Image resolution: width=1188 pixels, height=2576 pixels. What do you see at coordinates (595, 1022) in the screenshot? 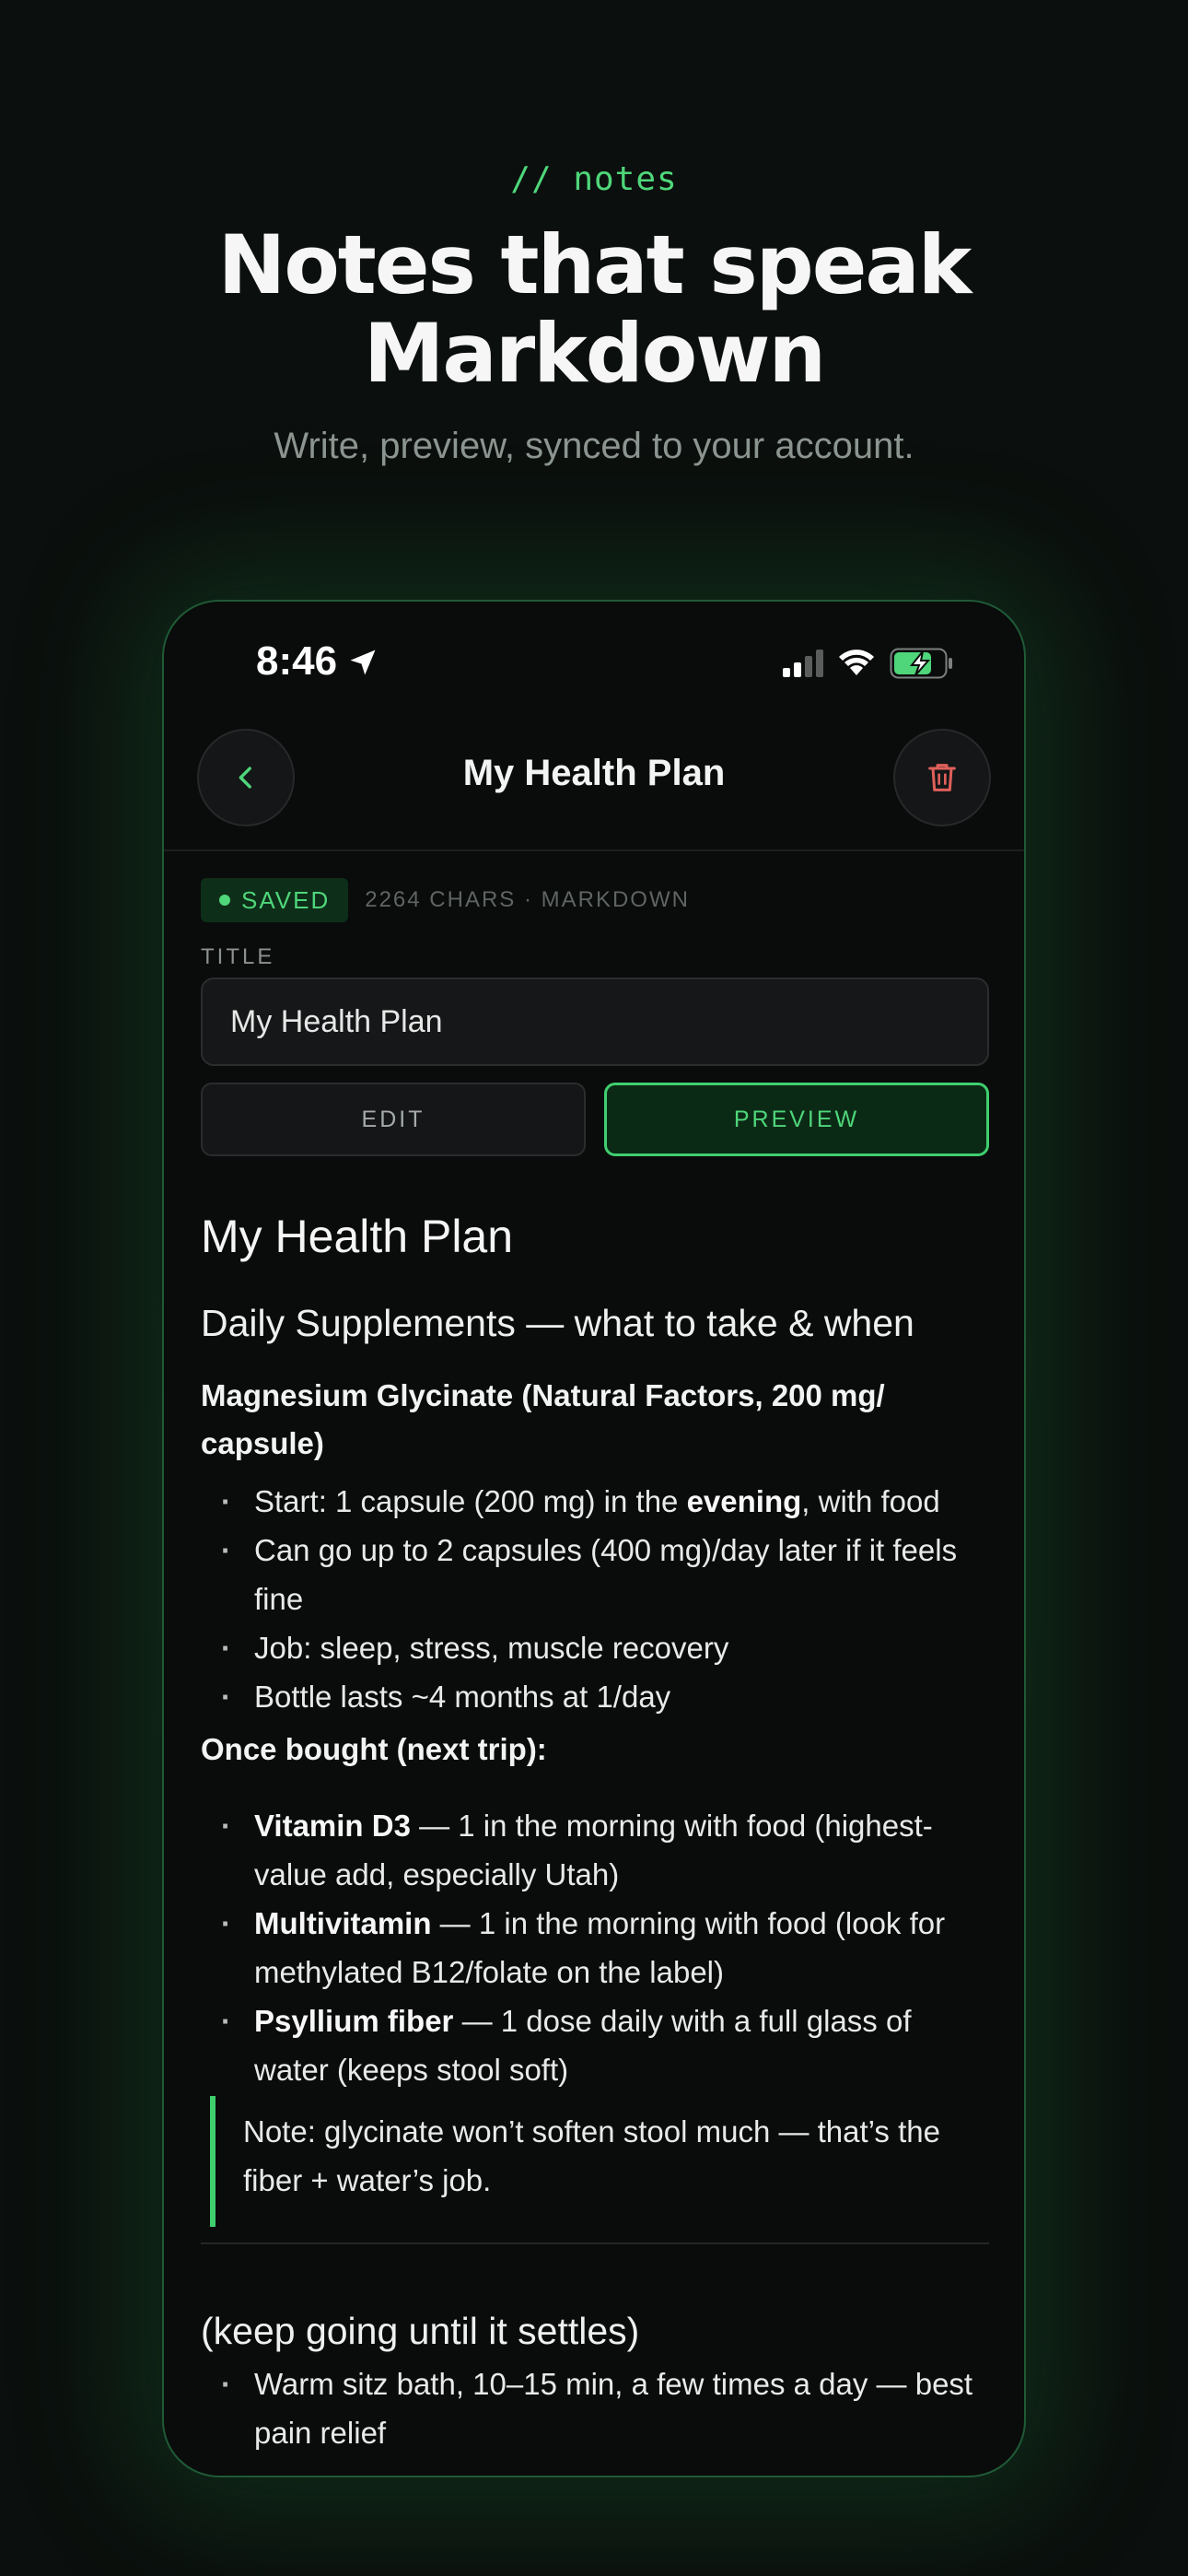
I see `title-input` at bounding box center [595, 1022].